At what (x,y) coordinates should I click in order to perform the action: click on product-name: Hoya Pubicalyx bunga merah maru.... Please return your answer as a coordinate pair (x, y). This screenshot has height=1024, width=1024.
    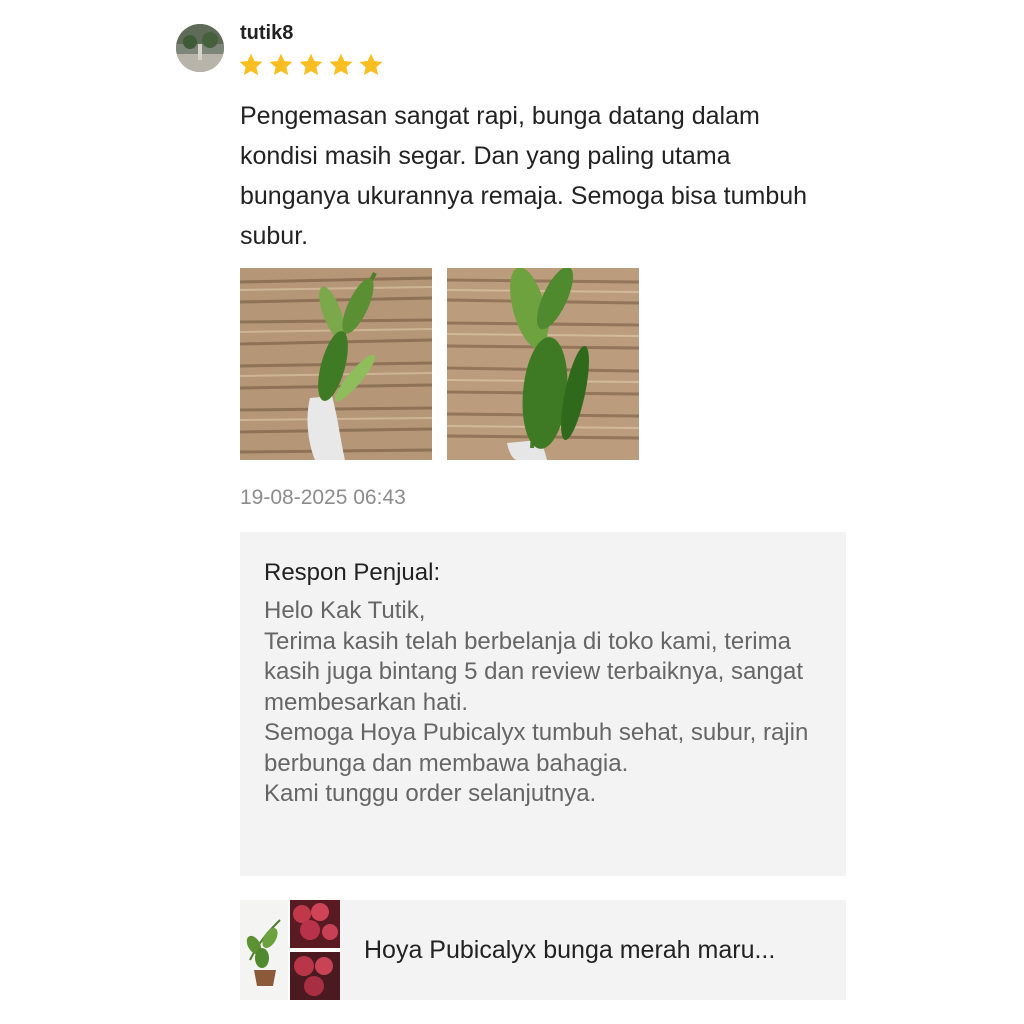
    Looking at the image, I should click on (599, 950).